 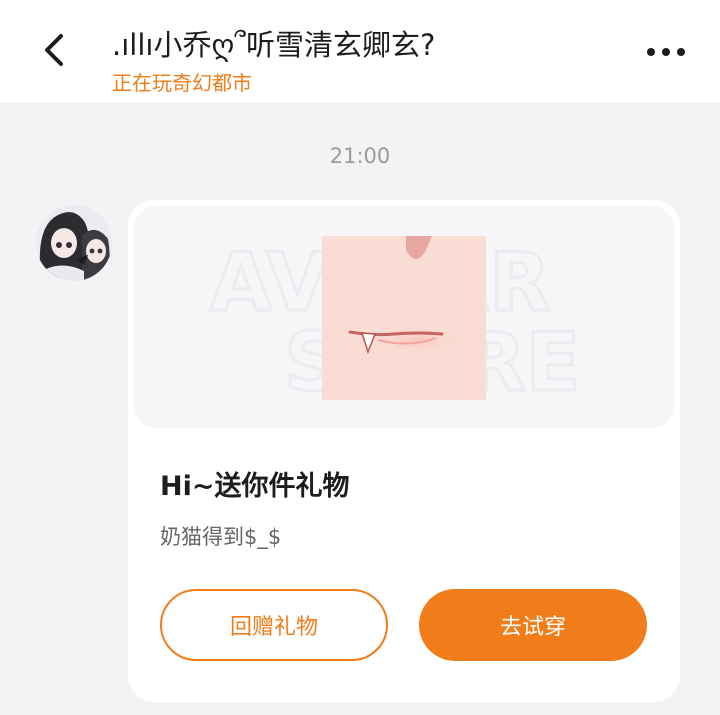 What do you see at coordinates (182, 83) in the screenshot?
I see `user-status: 正在玩奇幻都市` at bounding box center [182, 83].